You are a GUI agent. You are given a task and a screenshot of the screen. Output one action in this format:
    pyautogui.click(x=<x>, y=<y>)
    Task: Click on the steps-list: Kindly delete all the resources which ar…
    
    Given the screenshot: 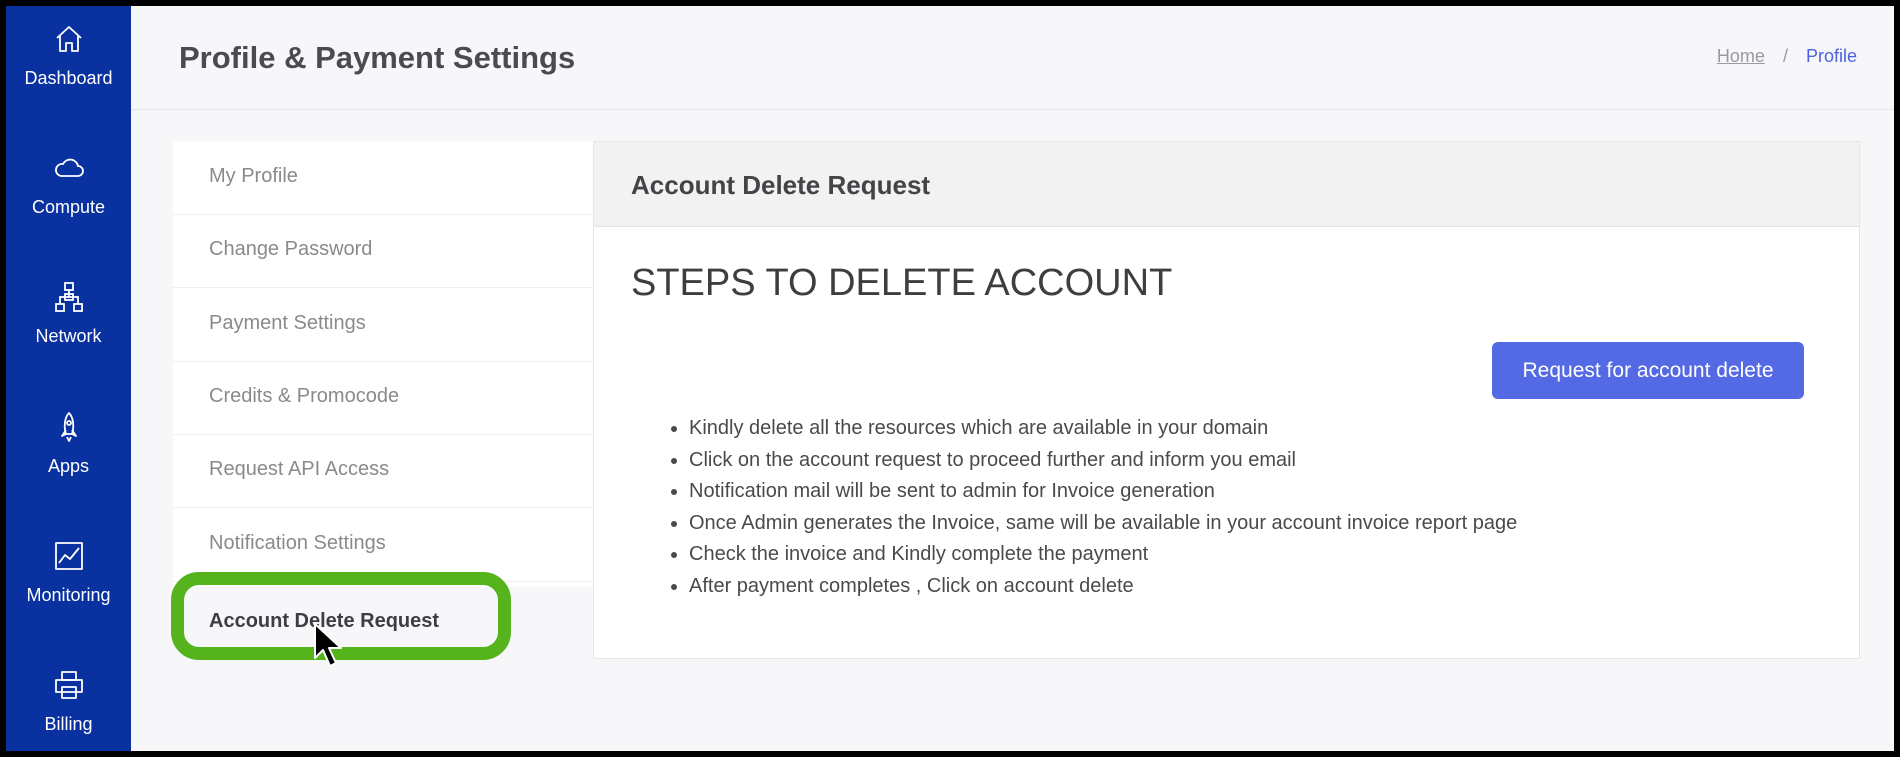 What is the action you would take?
    pyautogui.click(x=1074, y=507)
    